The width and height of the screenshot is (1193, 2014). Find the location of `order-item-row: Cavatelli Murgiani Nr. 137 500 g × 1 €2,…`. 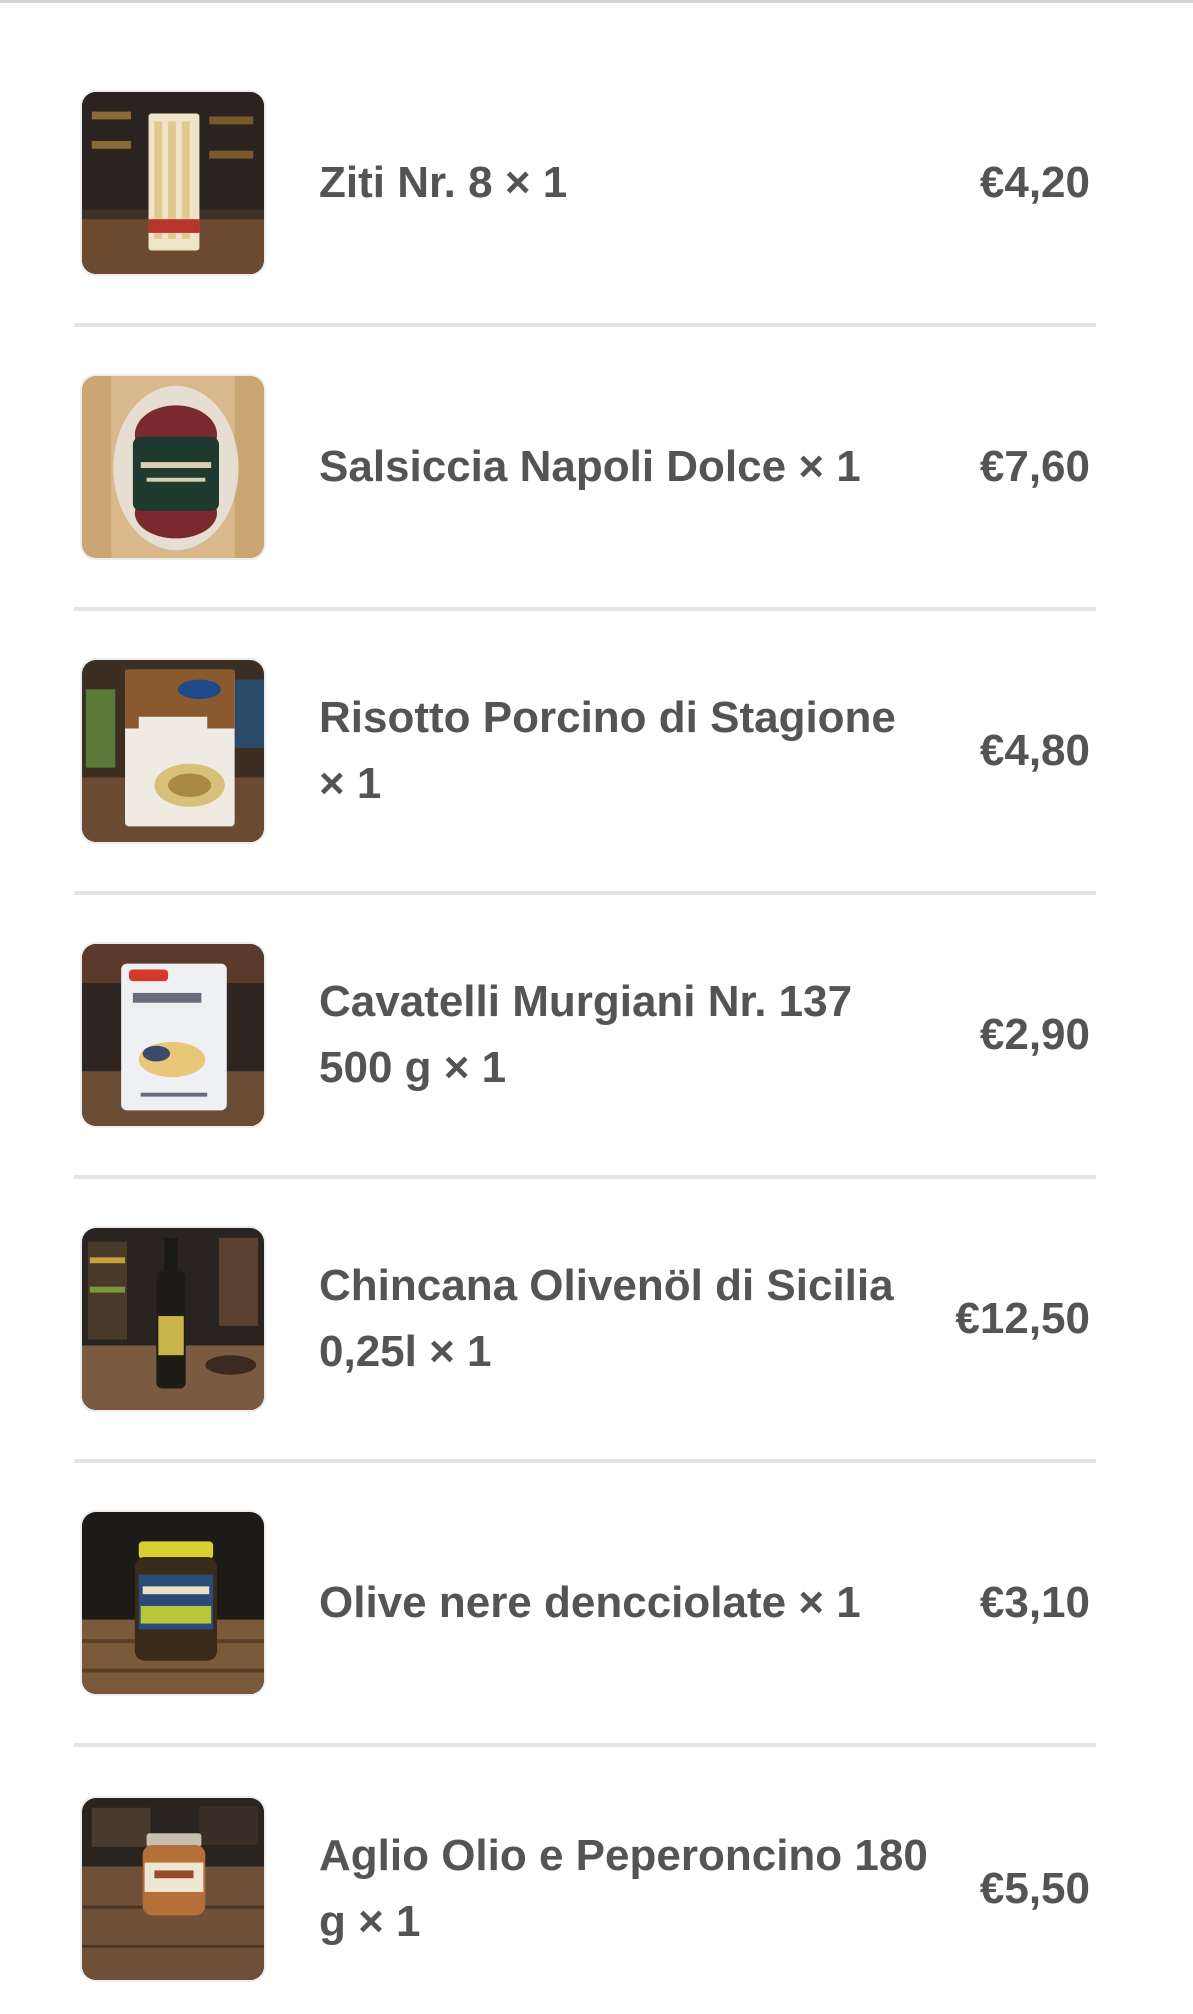

order-item-row: Cavatelli Murgiani Nr. 137 500 g × 1 €2,… is located at coordinates (585, 1037).